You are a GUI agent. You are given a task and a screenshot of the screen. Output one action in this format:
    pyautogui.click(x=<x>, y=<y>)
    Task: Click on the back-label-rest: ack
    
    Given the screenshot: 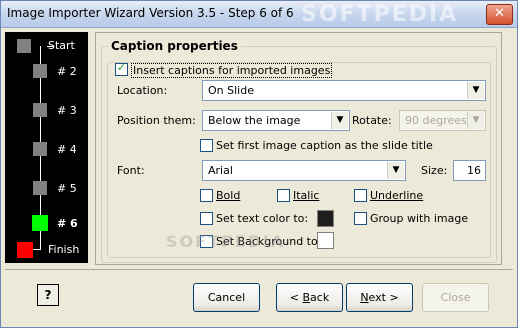 What is the action you would take?
    pyautogui.click(x=320, y=297)
    